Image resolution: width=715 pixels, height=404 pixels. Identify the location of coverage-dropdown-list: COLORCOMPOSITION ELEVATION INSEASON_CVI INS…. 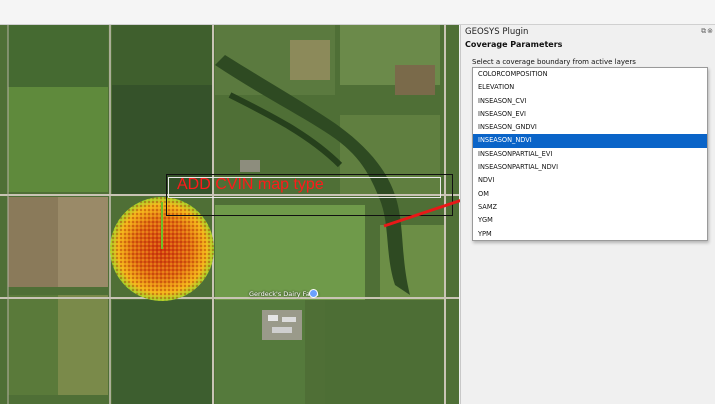
(590, 154).